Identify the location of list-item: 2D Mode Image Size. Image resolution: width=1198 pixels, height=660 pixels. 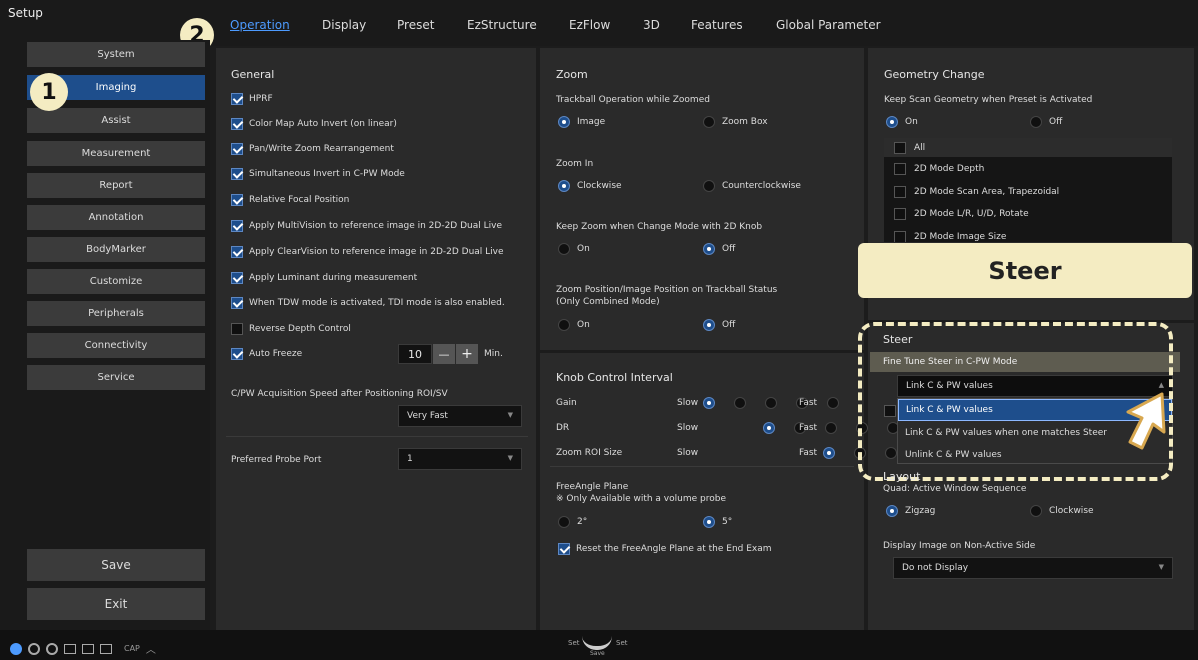
(1028, 234).